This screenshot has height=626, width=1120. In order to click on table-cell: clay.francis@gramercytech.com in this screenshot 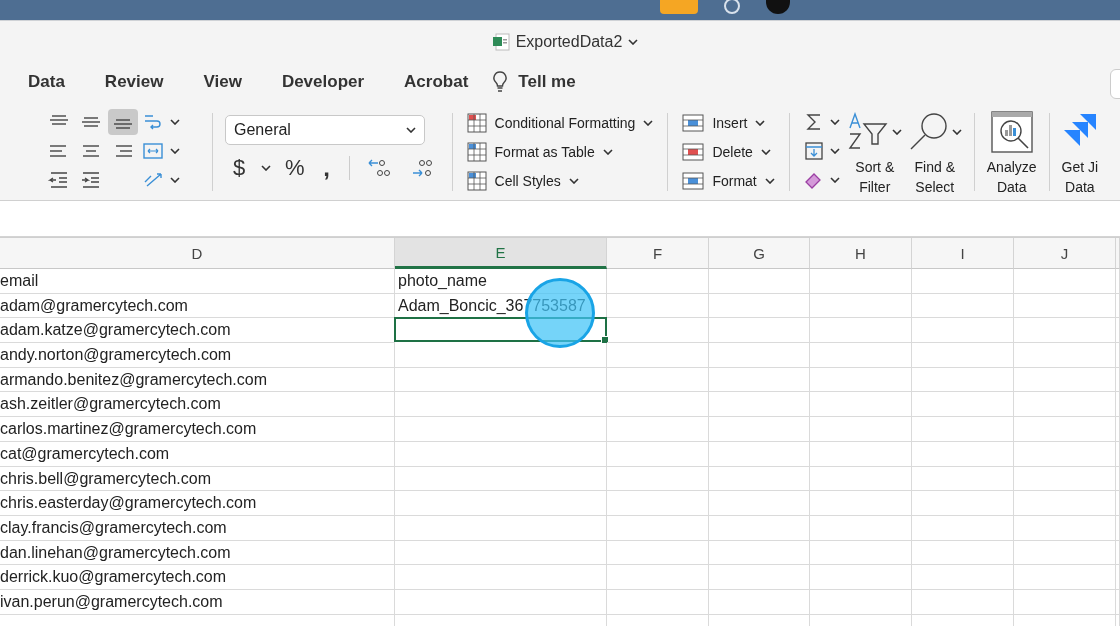, I will do `click(197, 528)`.